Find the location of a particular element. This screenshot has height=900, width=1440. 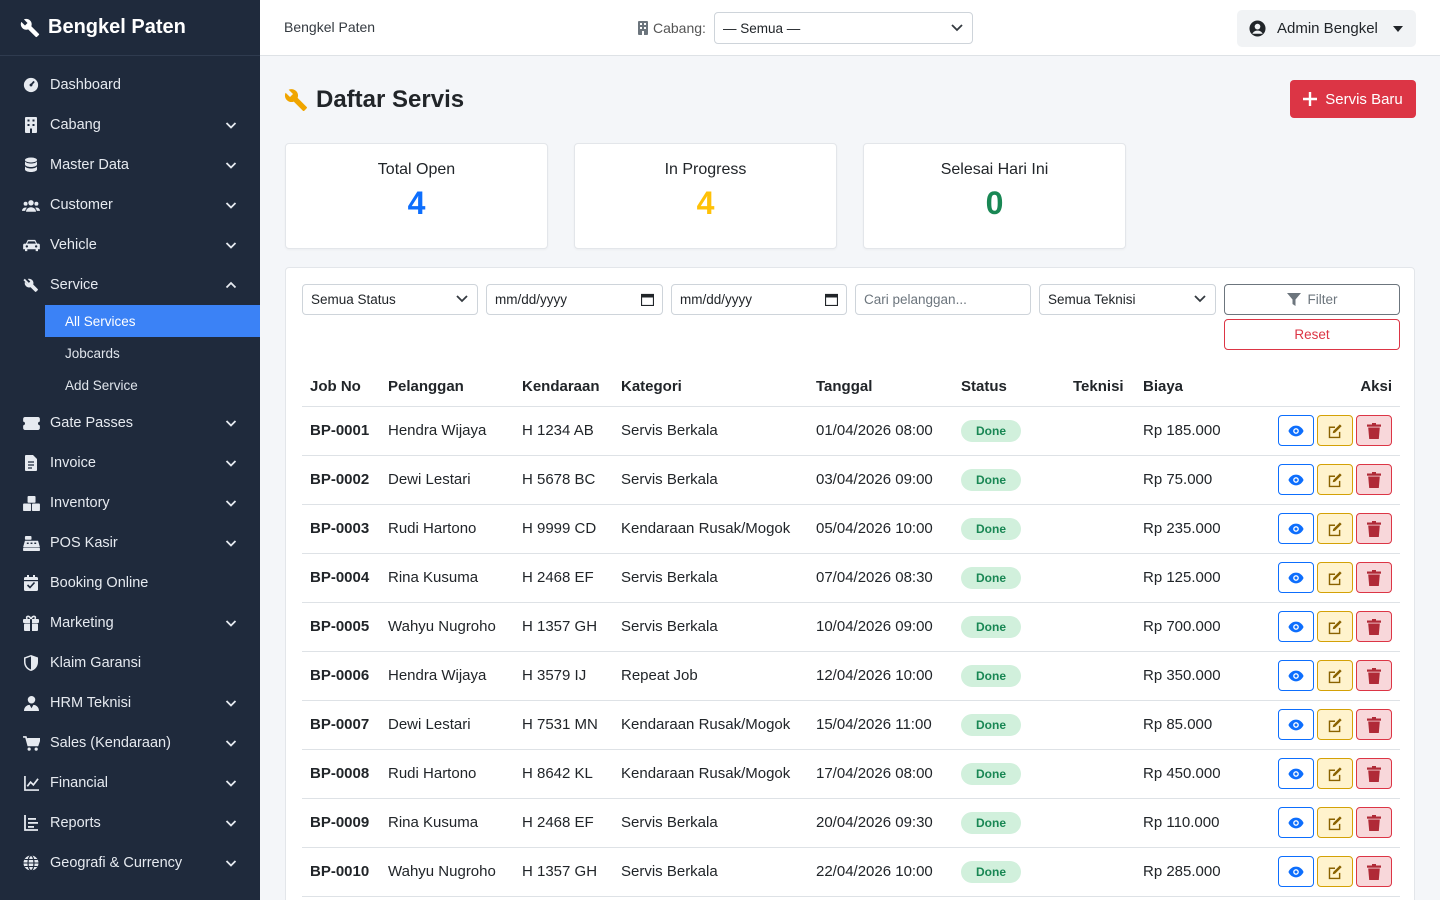

sidebar-subitem-add-service: Add Service is located at coordinates (130, 385).